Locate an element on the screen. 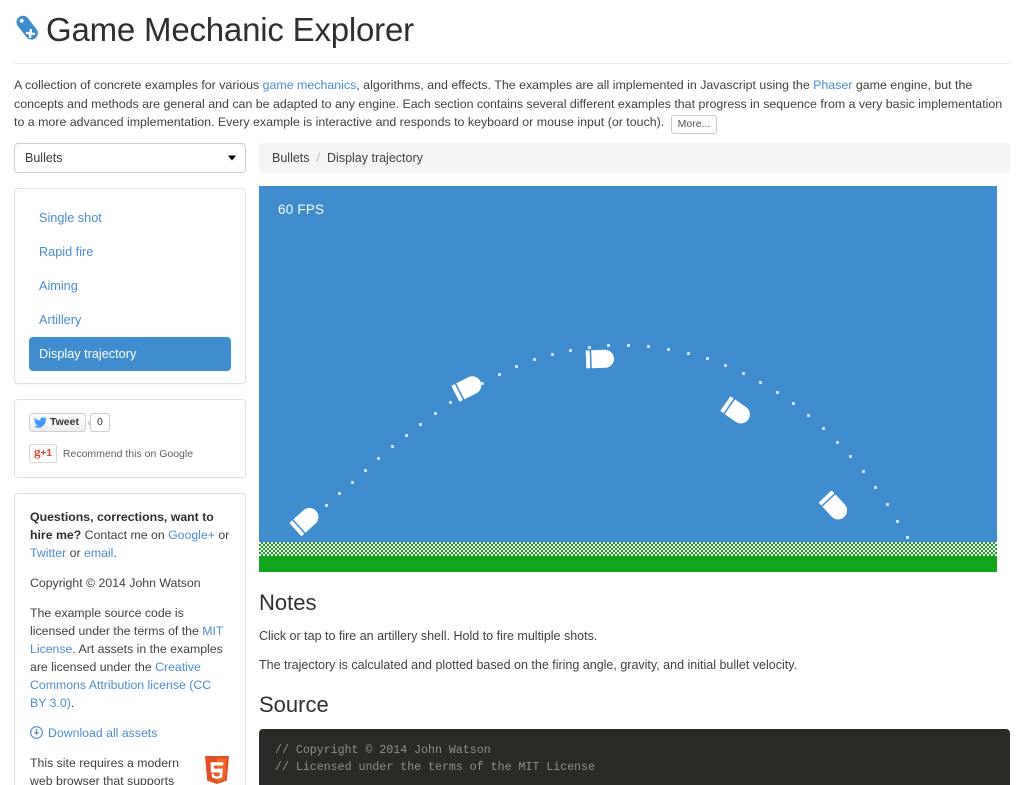 This screenshot has width=1024, height=785. twitter-bird-icon is located at coordinates (40, 422).